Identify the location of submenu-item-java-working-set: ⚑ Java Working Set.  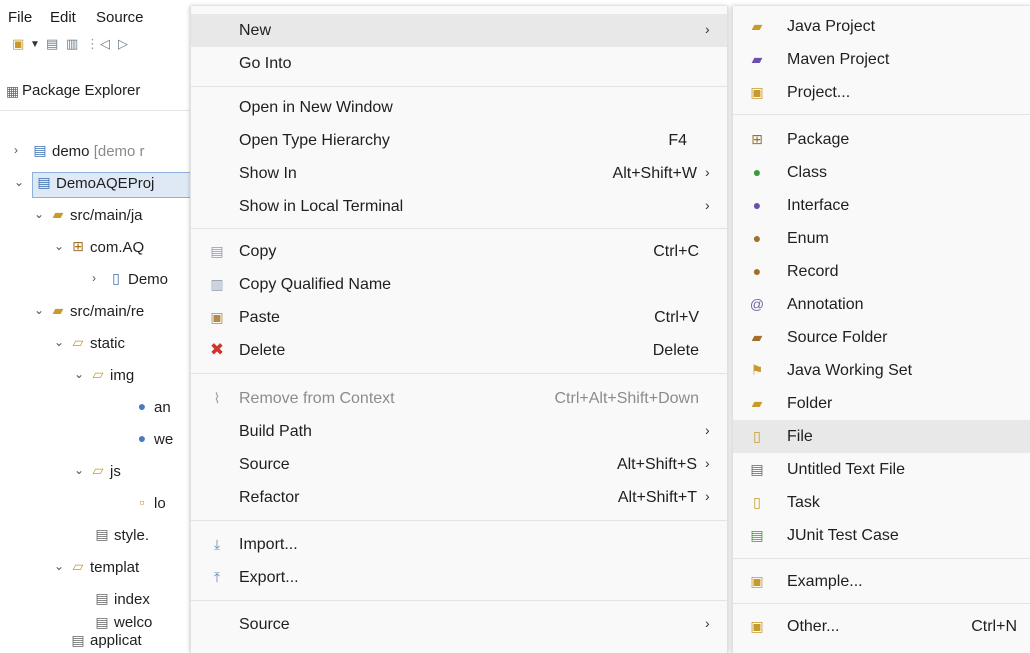
(881, 370).